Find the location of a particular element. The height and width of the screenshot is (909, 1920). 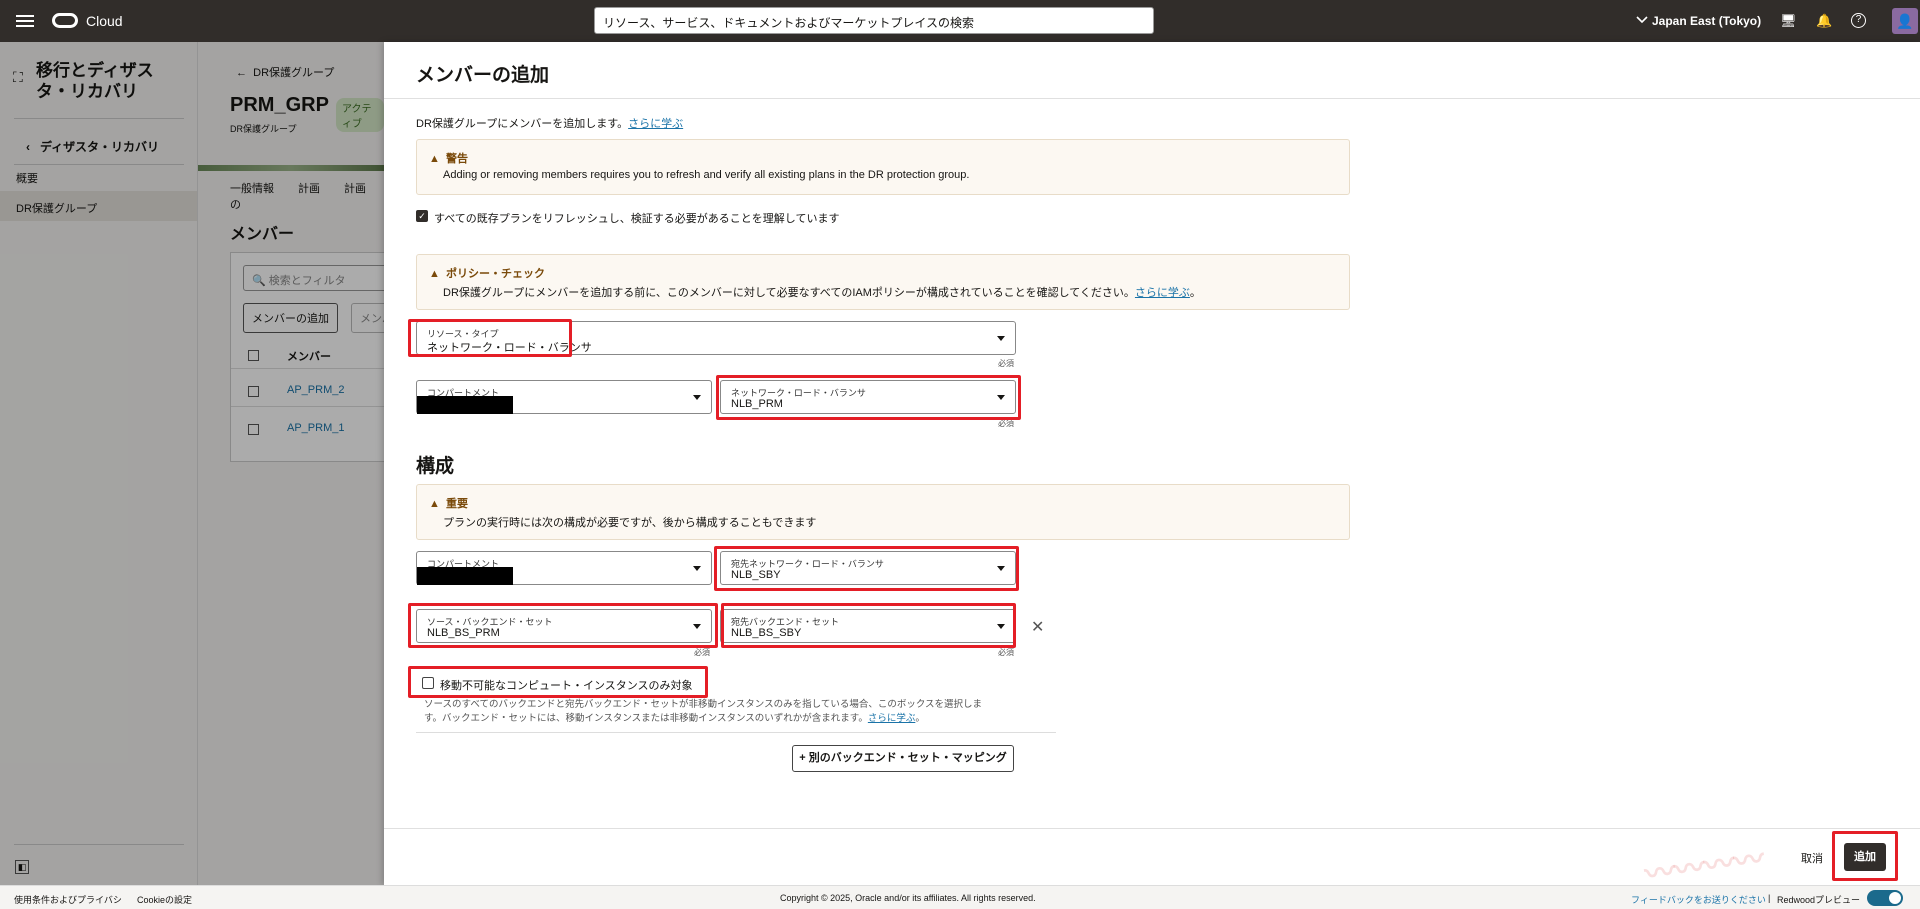

region-selector: Japan East (Tokyo) is located at coordinates (1706, 21).